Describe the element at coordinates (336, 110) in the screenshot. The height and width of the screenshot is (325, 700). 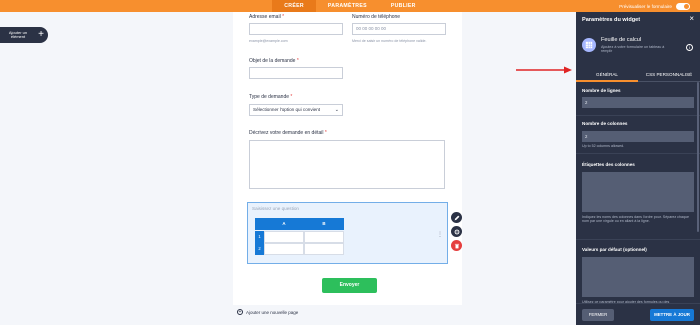
I see `chevron-down-icon: ⌄` at that location.